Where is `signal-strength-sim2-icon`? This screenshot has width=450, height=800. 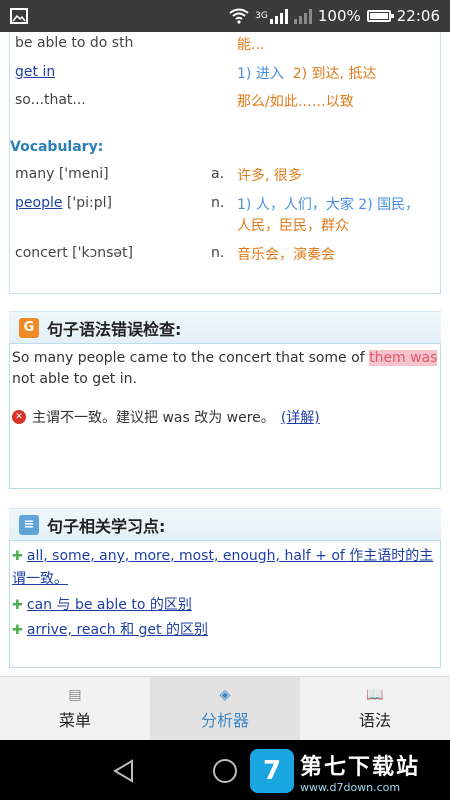 signal-strength-sim2-icon is located at coordinates (302, 16).